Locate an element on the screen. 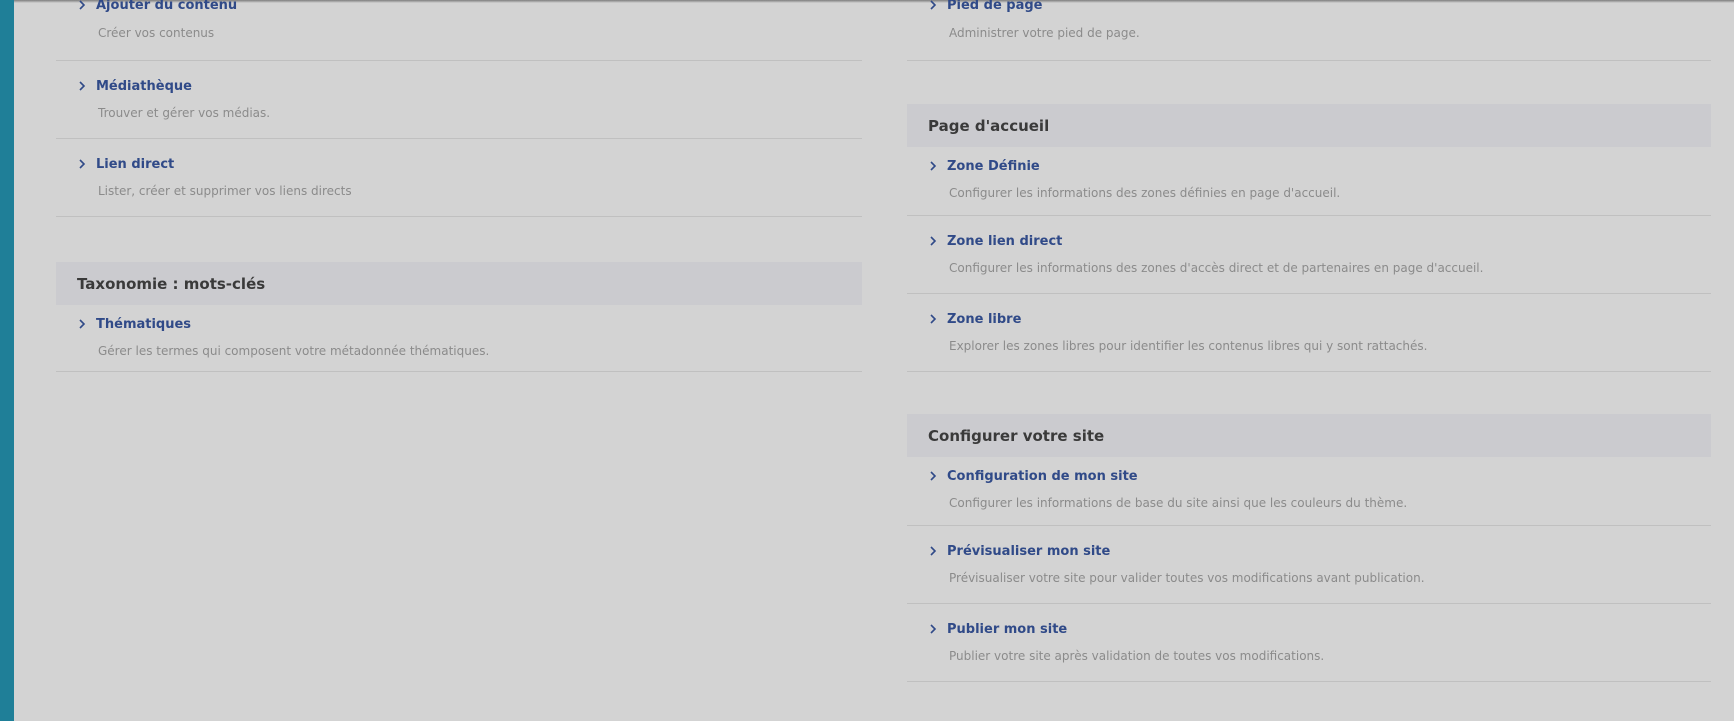 The image size is (1734, 721). menu-item-label: Lien direct is located at coordinates (135, 164).